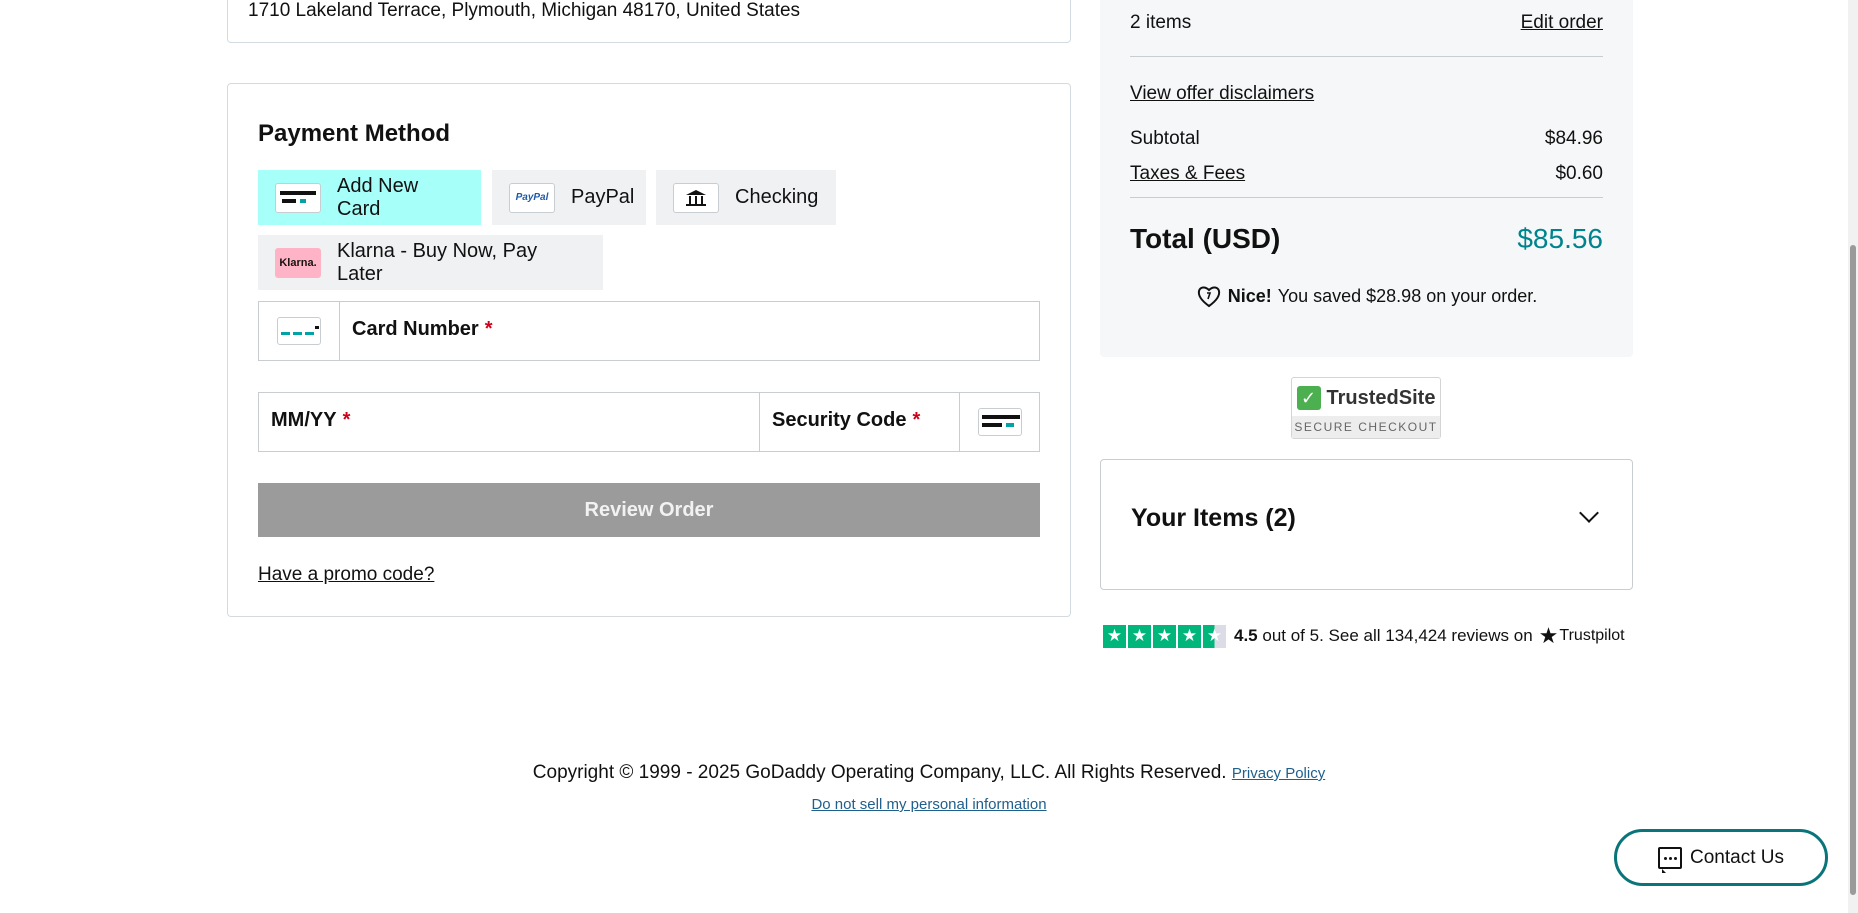 Image resolution: width=1858 pixels, height=913 pixels. Describe the element at coordinates (1187, 174) in the screenshot. I see `taxes-fees-link: Taxes & Fees` at that location.